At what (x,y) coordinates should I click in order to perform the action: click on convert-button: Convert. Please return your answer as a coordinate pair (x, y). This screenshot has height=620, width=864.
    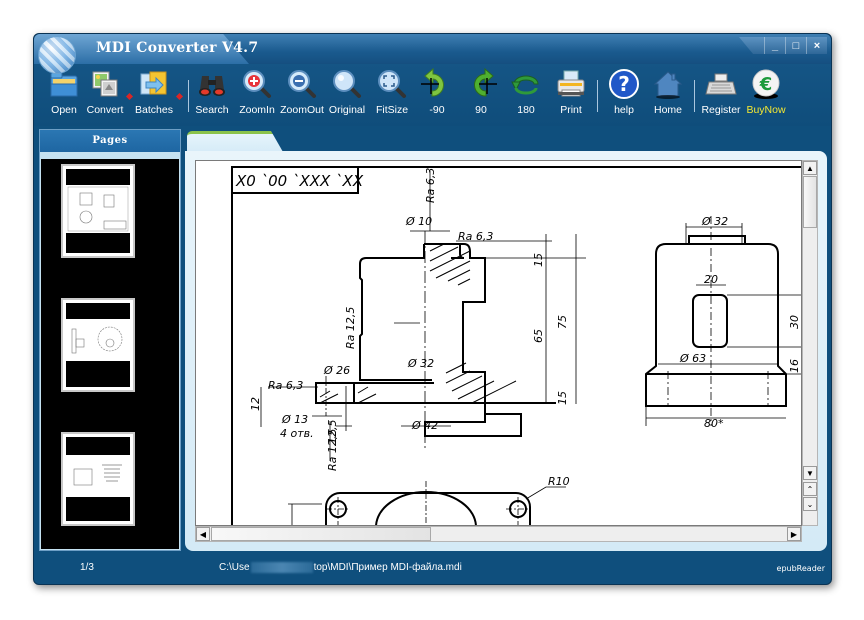
    Looking at the image, I should click on (105, 95).